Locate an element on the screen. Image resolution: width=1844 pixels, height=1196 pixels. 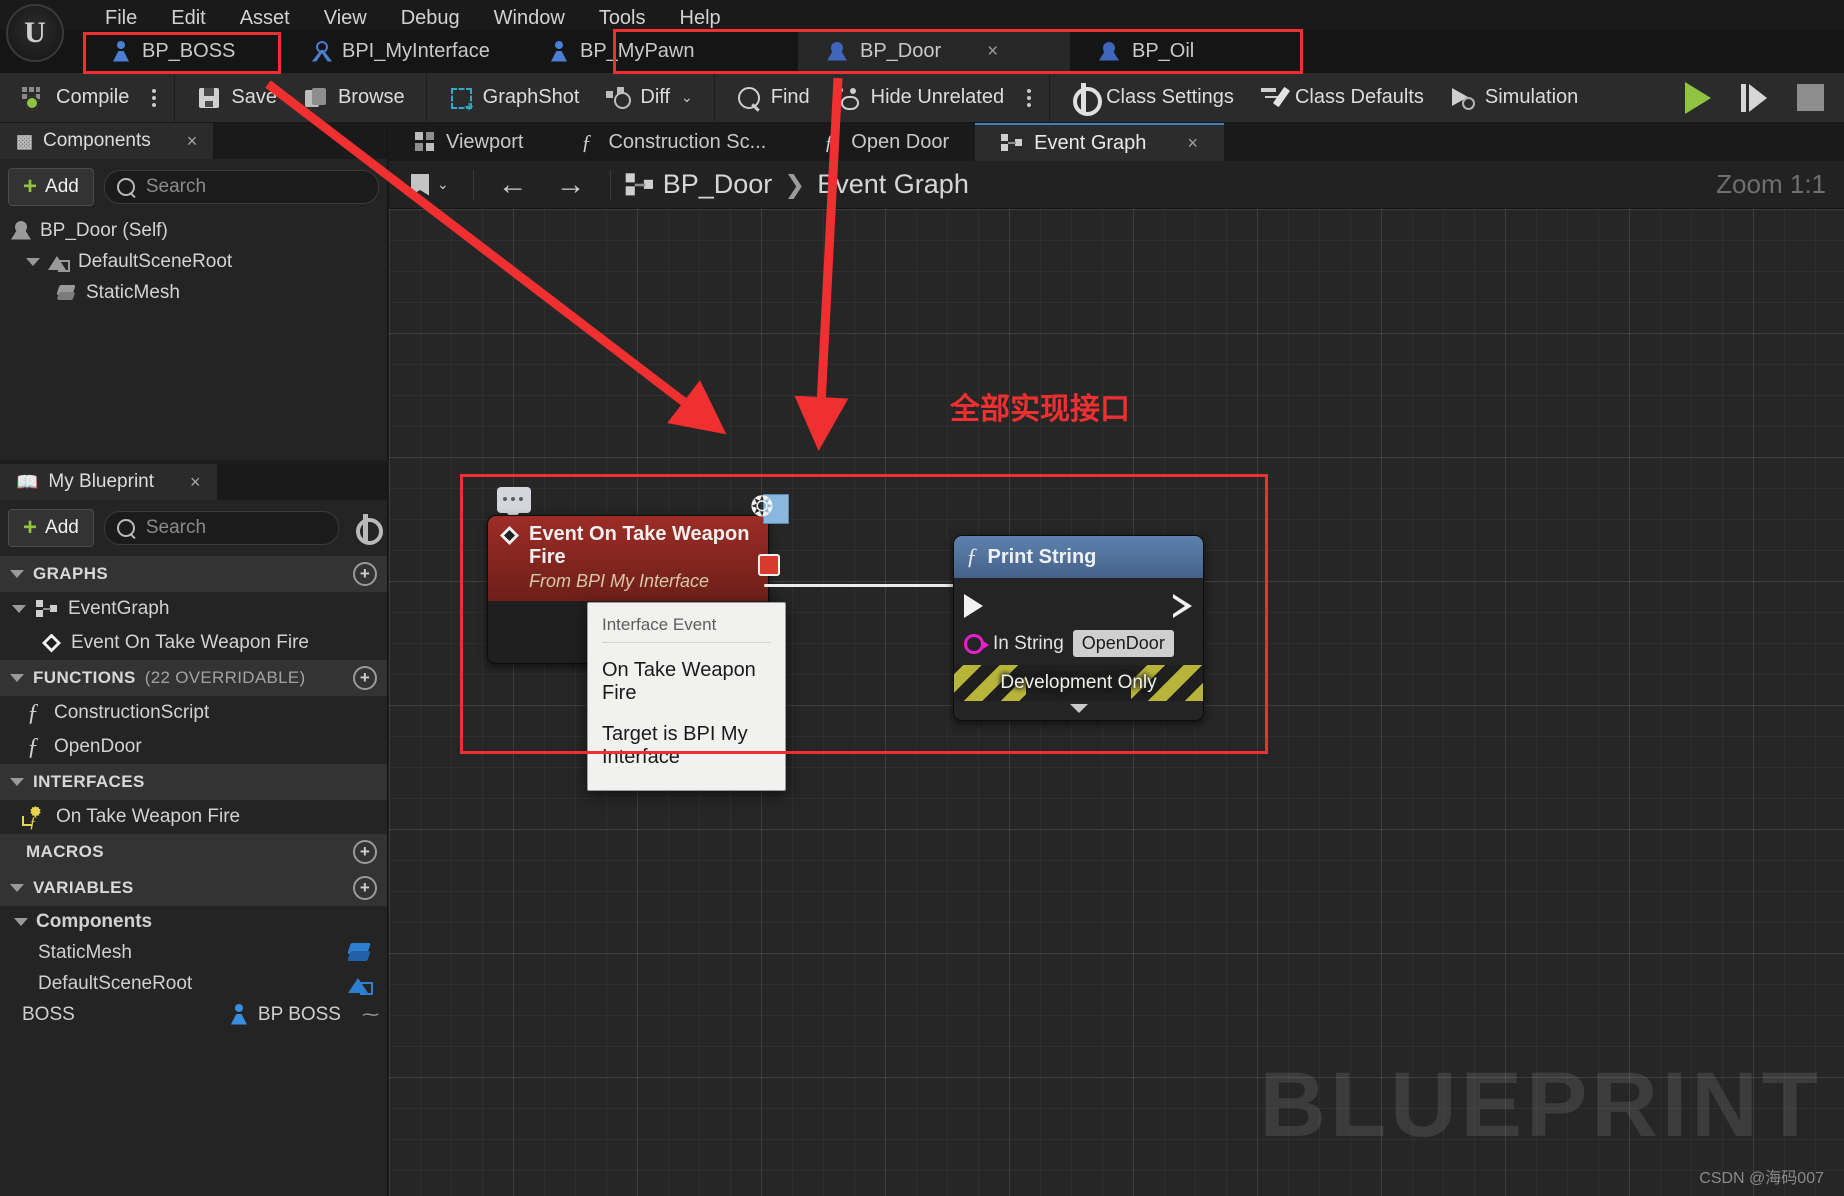
find-label: Find is located at coordinates (790, 97).